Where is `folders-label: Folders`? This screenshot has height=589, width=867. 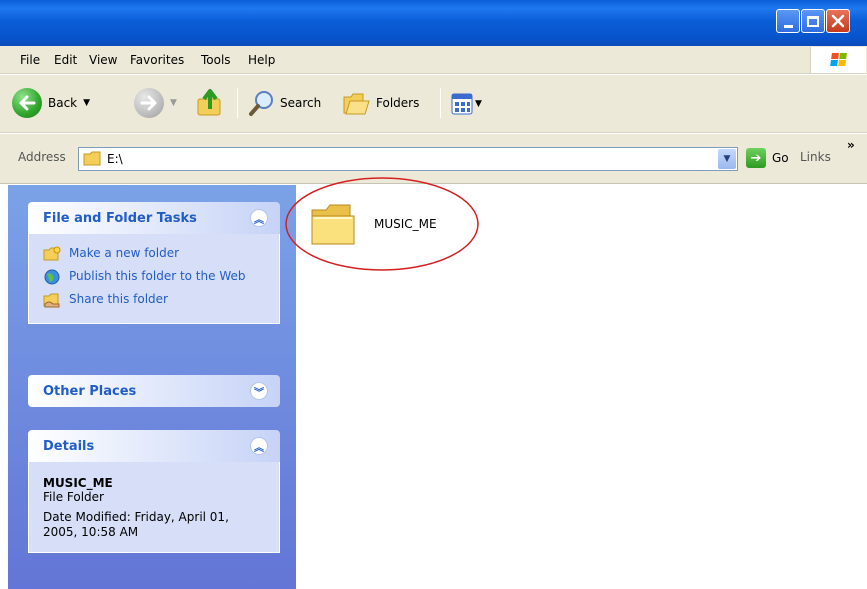
folders-label: Folders is located at coordinates (398, 103).